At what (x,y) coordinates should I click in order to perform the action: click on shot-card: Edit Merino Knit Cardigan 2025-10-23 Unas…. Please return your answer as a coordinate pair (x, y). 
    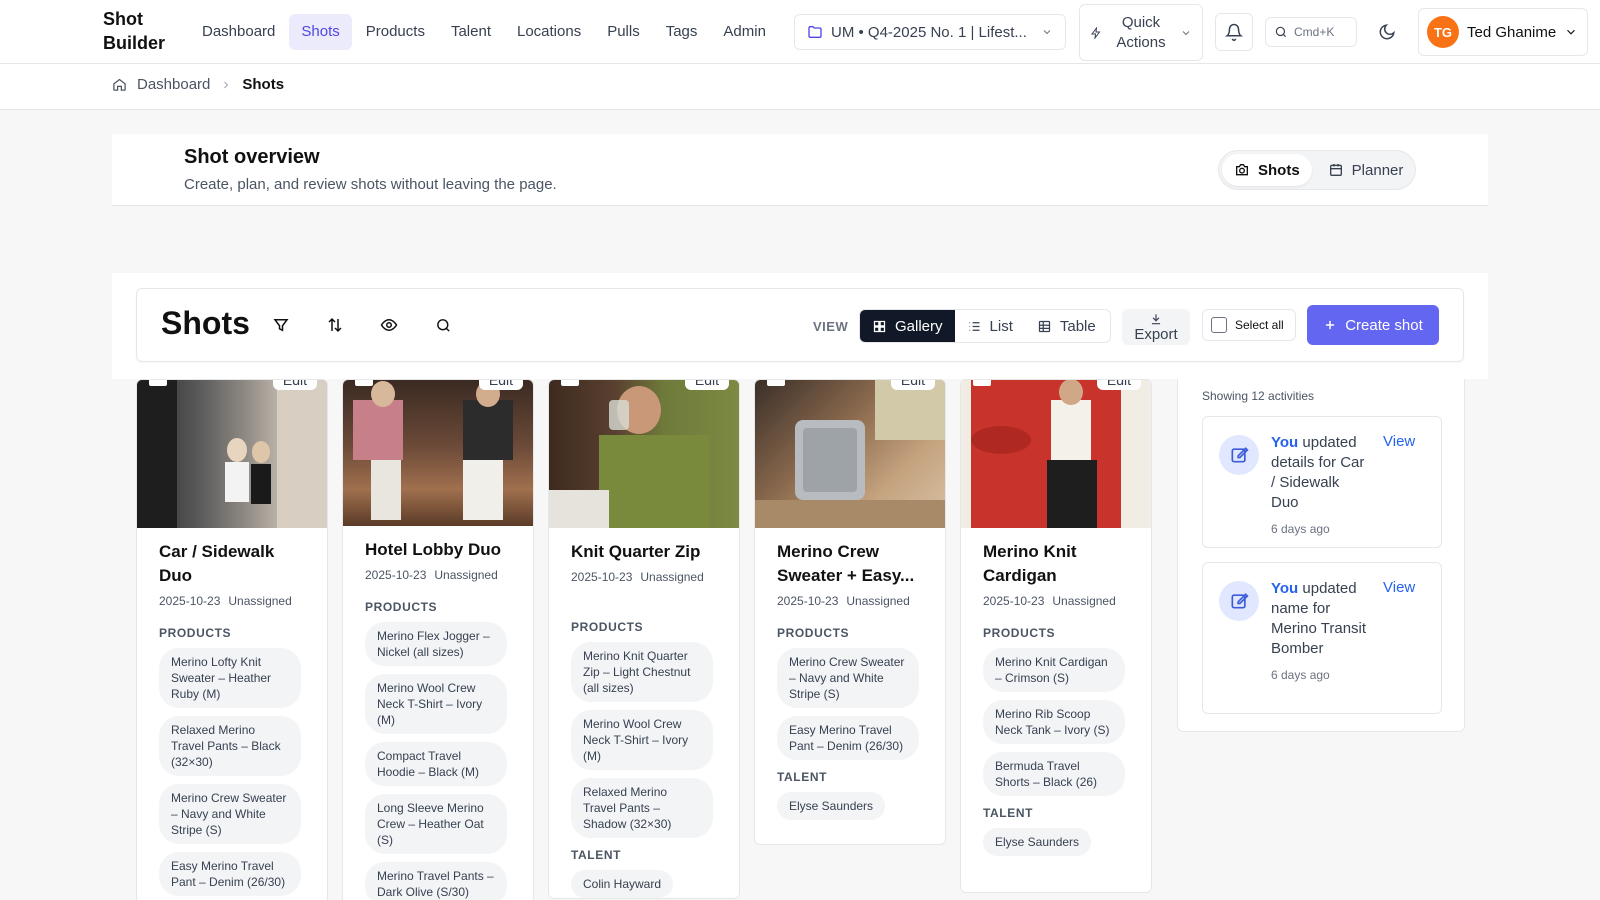
    Looking at the image, I should click on (1056, 636).